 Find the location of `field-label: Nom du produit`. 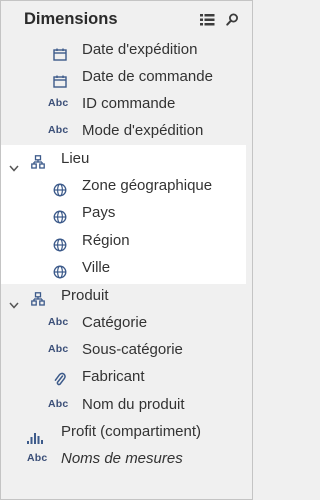

field-label: Nom du produit is located at coordinates (133, 404).